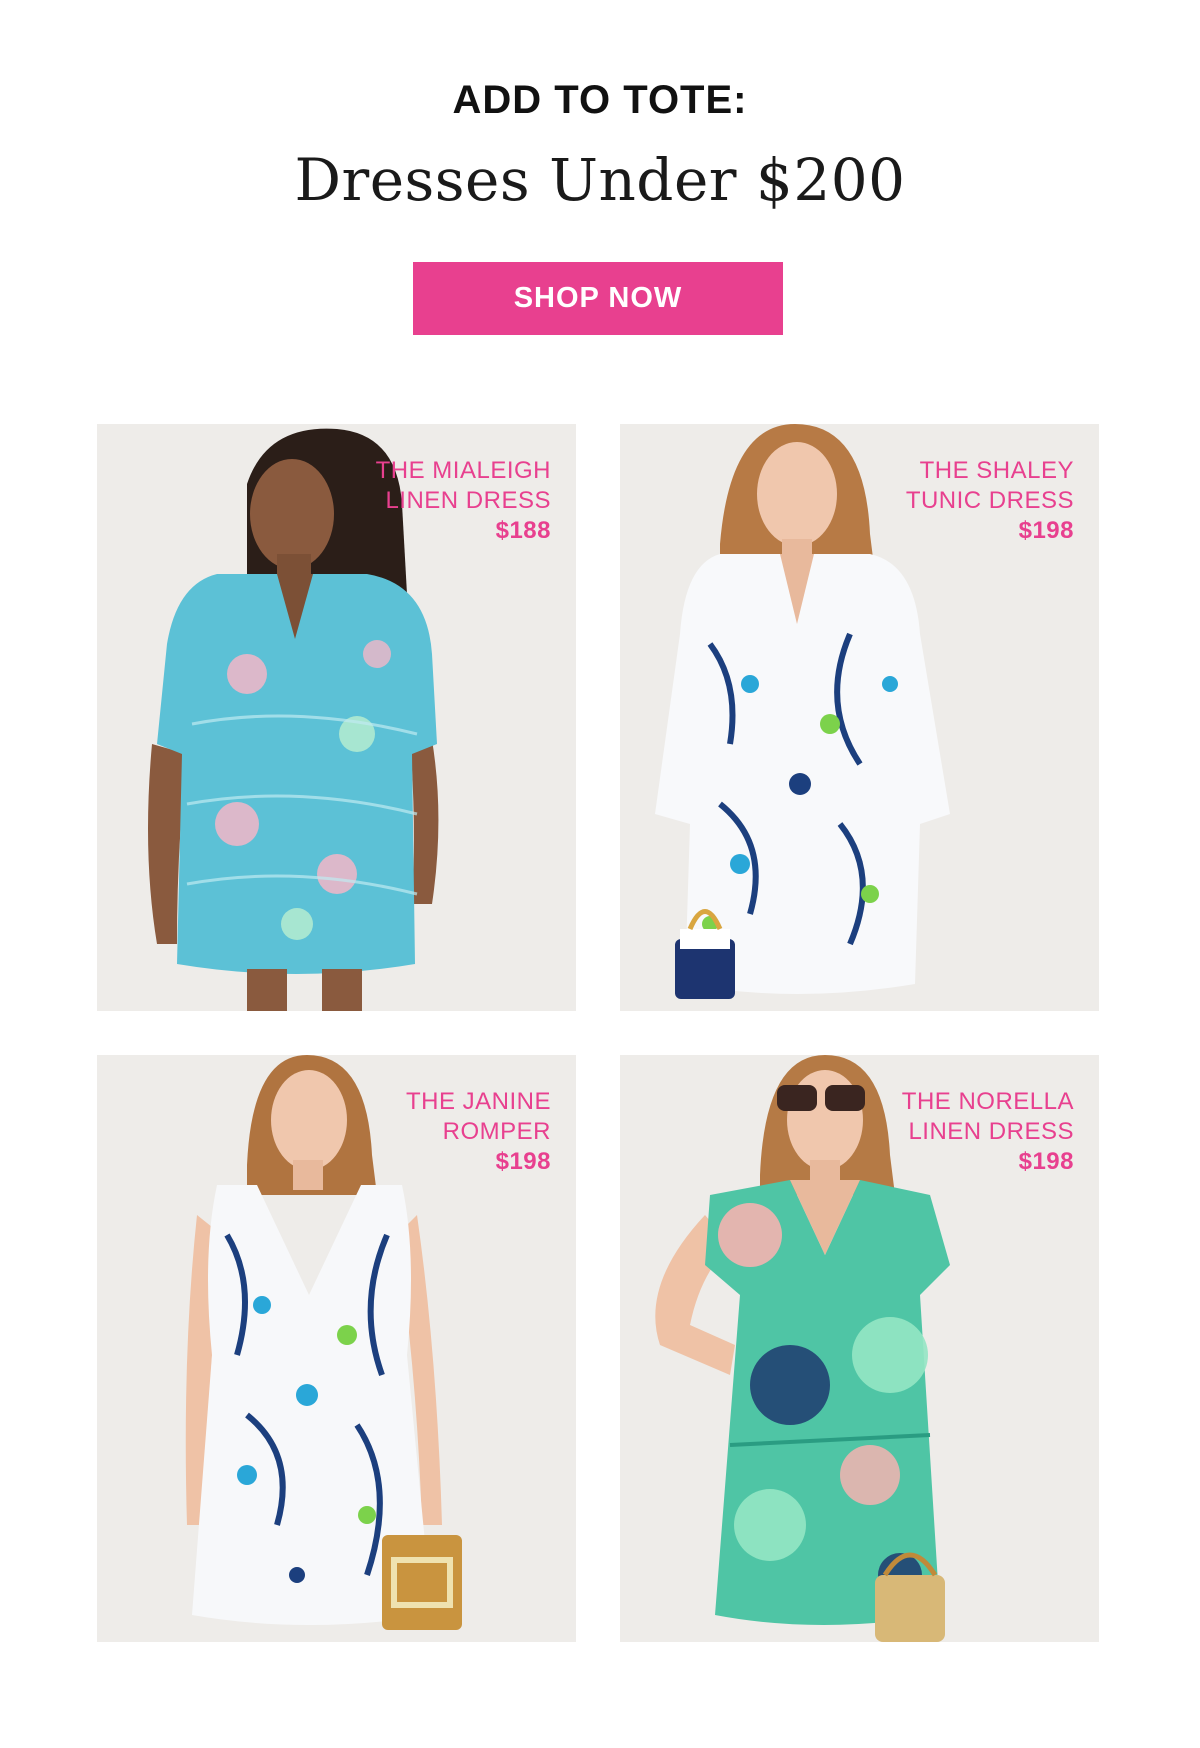  I want to click on product-name: THE MIALEIGH LINEN DRESS, so click(463, 485).